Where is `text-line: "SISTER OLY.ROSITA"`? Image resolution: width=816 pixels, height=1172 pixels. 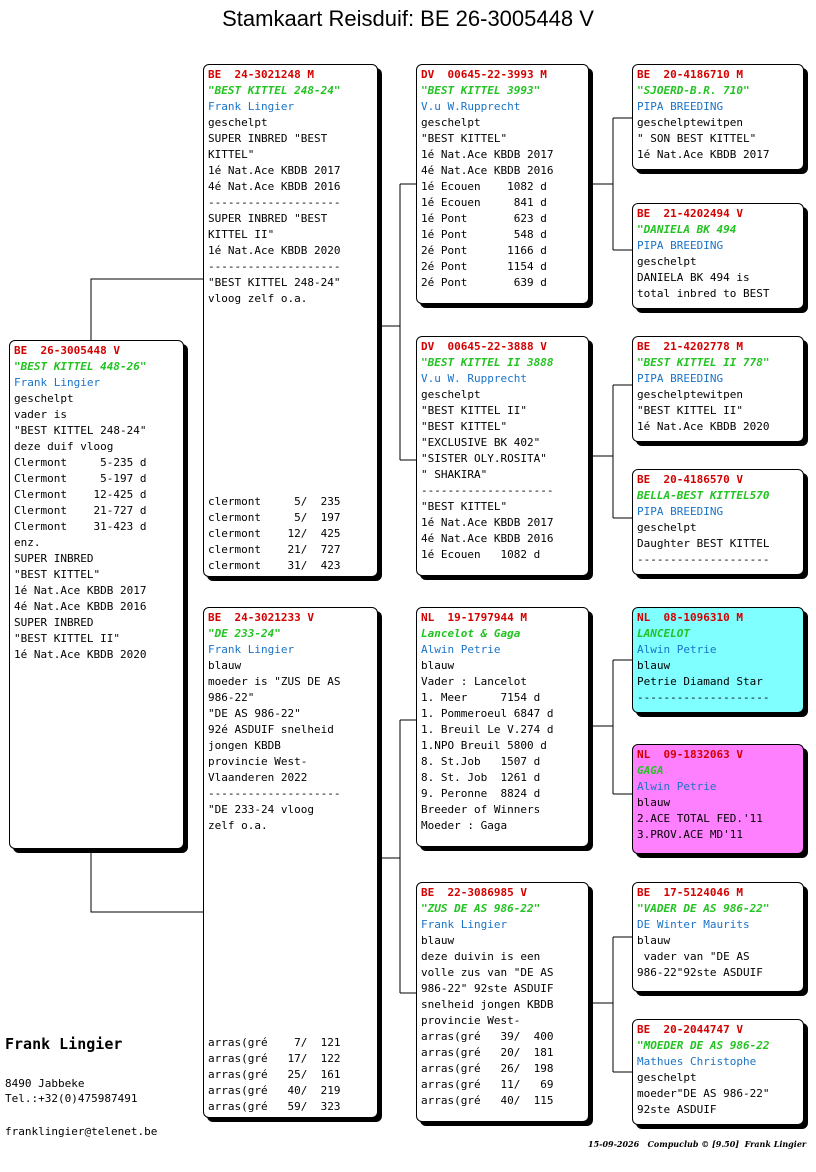 text-line: "SISTER OLY.ROSITA" is located at coordinates (484, 458).